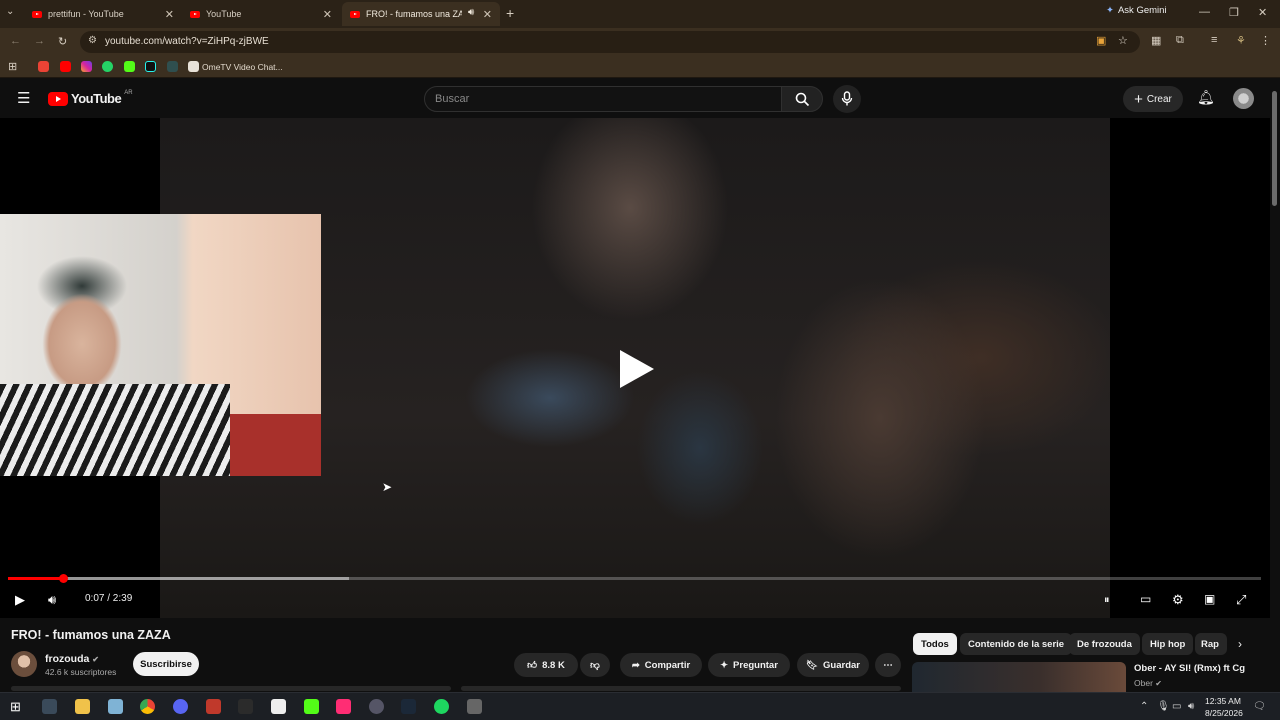  Describe the element at coordinates (634, 578) in the screenshot. I see `progress-bar` at that location.